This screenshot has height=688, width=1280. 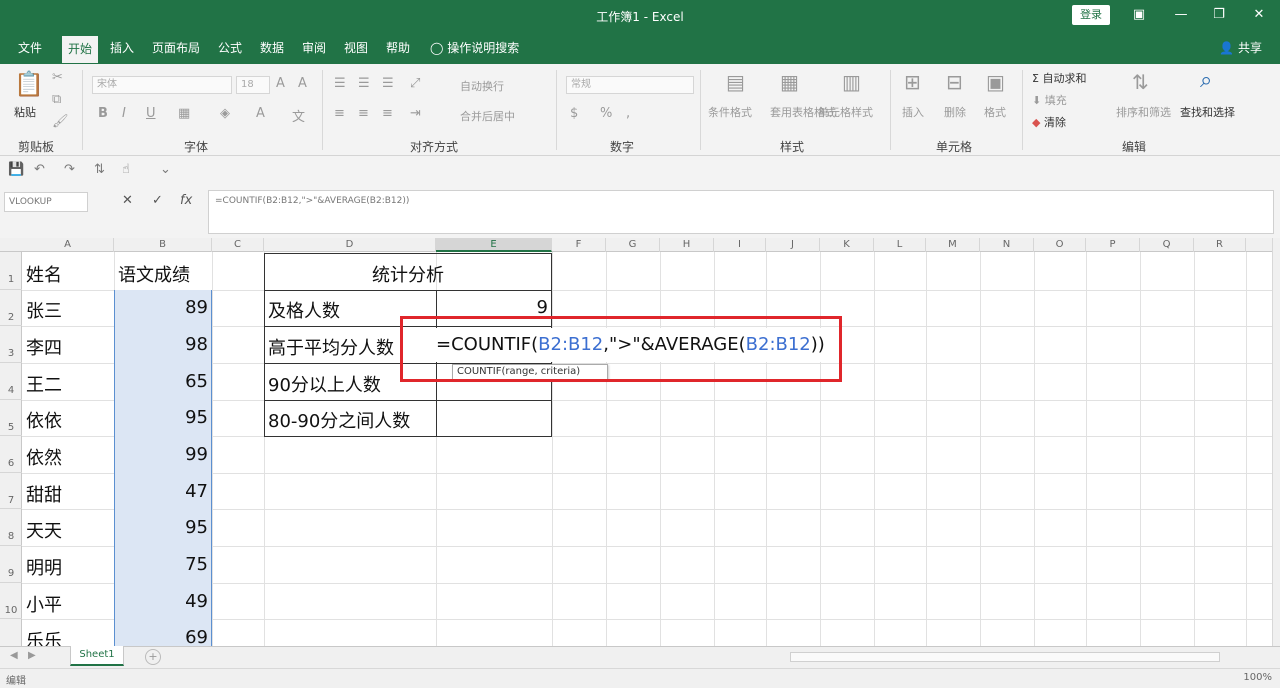 What do you see at coordinates (331, 347) in the screenshot?
I see `stats-label-above-average: 高于平均分人数` at bounding box center [331, 347].